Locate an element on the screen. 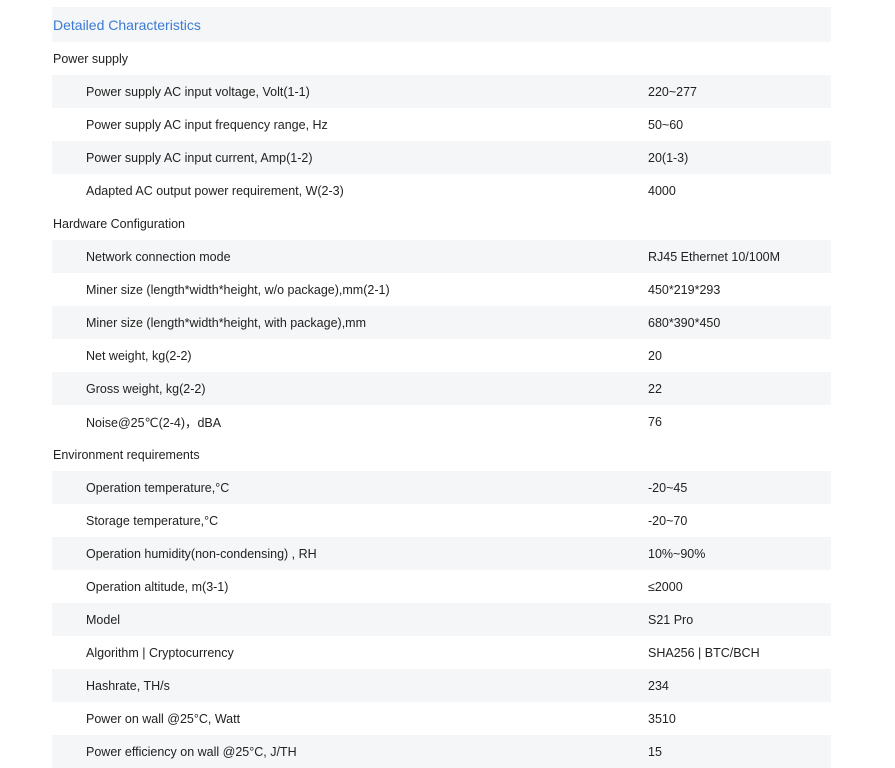 Image resolution: width=895 pixels, height=768 pixels. row-value: -20~70 is located at coordinates (668, 520).